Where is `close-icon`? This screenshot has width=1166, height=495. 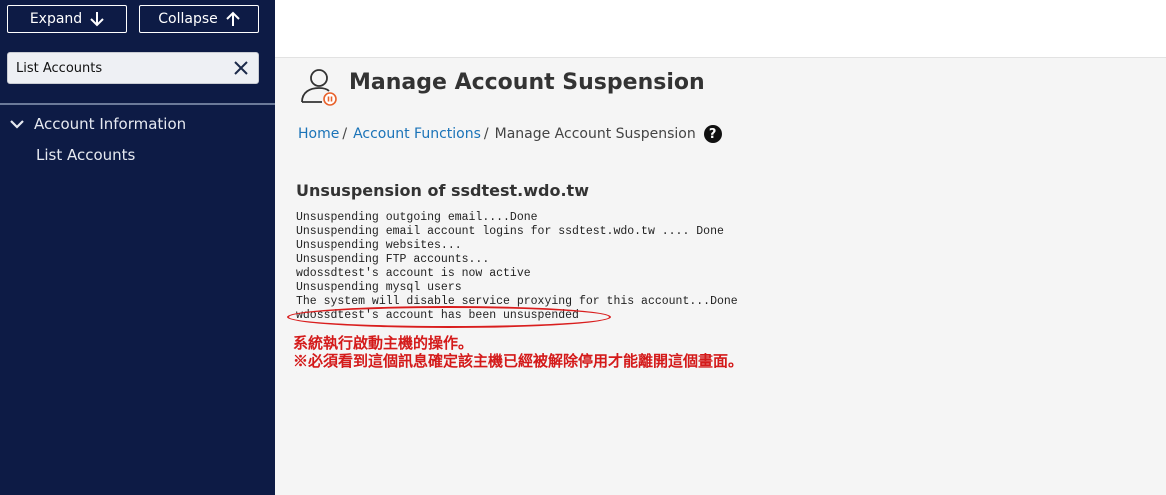
close-icon is located at coordinates (241, 68).